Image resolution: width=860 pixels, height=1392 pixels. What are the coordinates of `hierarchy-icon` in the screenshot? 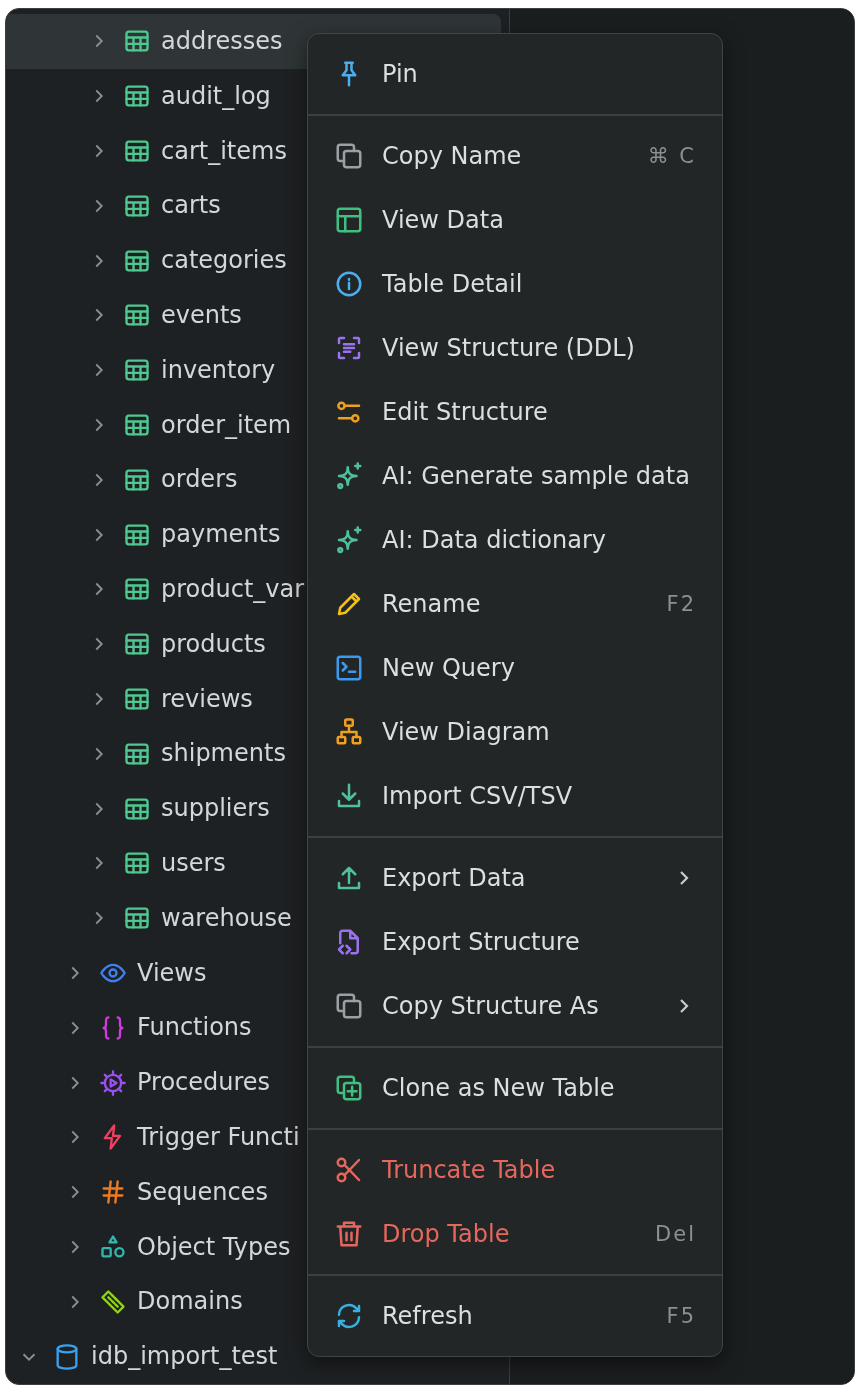 It's located at (349, 732).